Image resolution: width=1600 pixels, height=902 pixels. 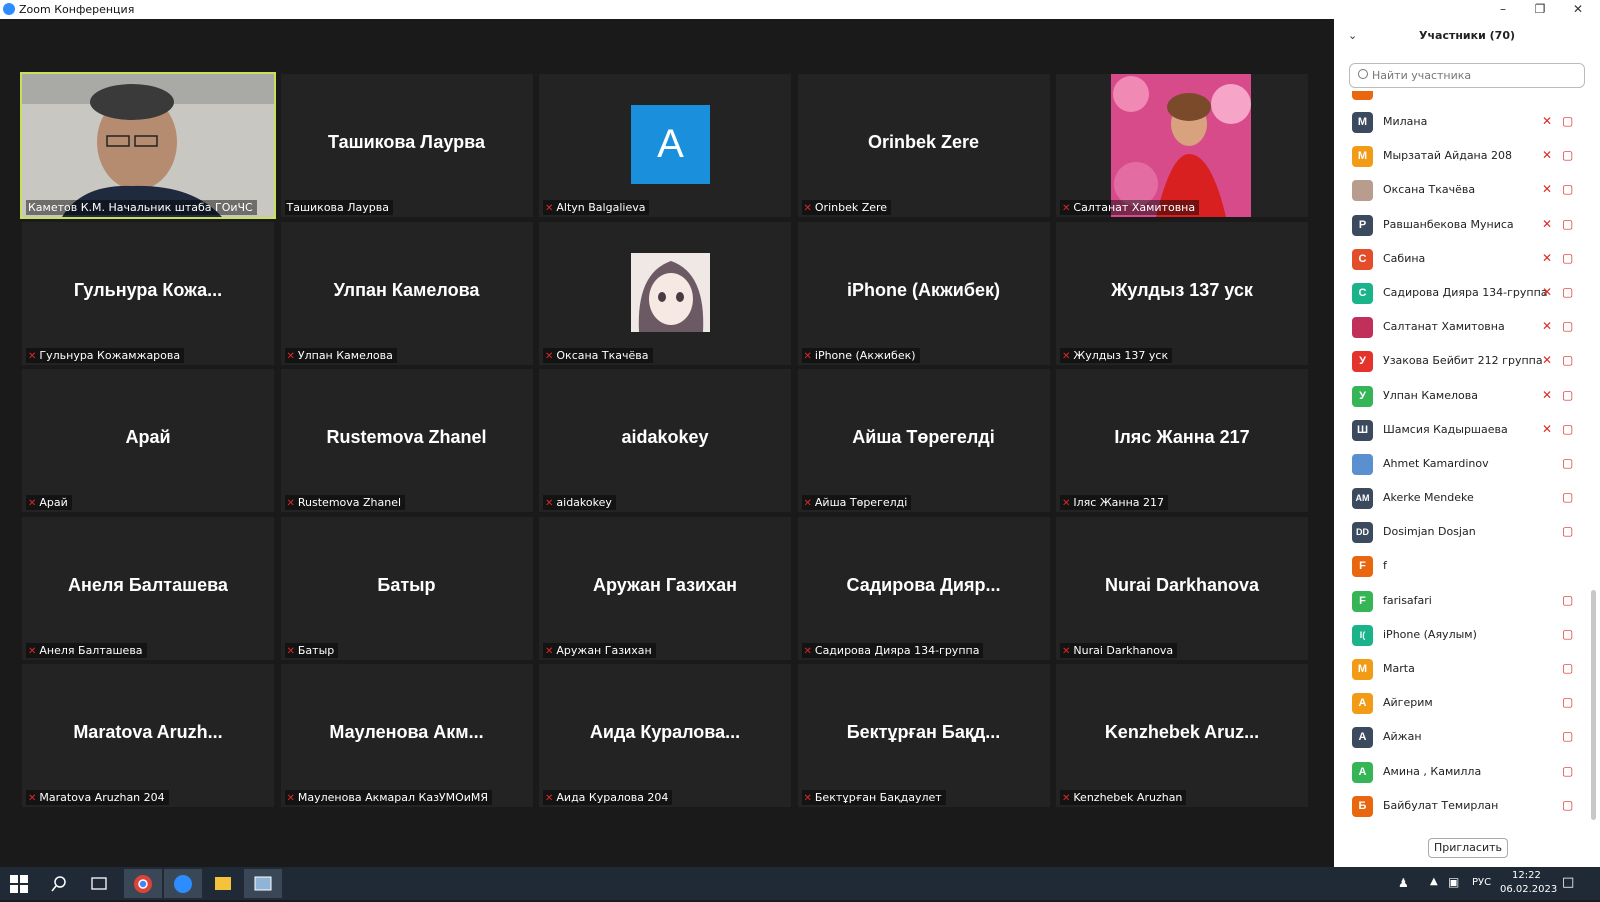 I want to click on file-explorer-icon, so click(x=223, y=883).